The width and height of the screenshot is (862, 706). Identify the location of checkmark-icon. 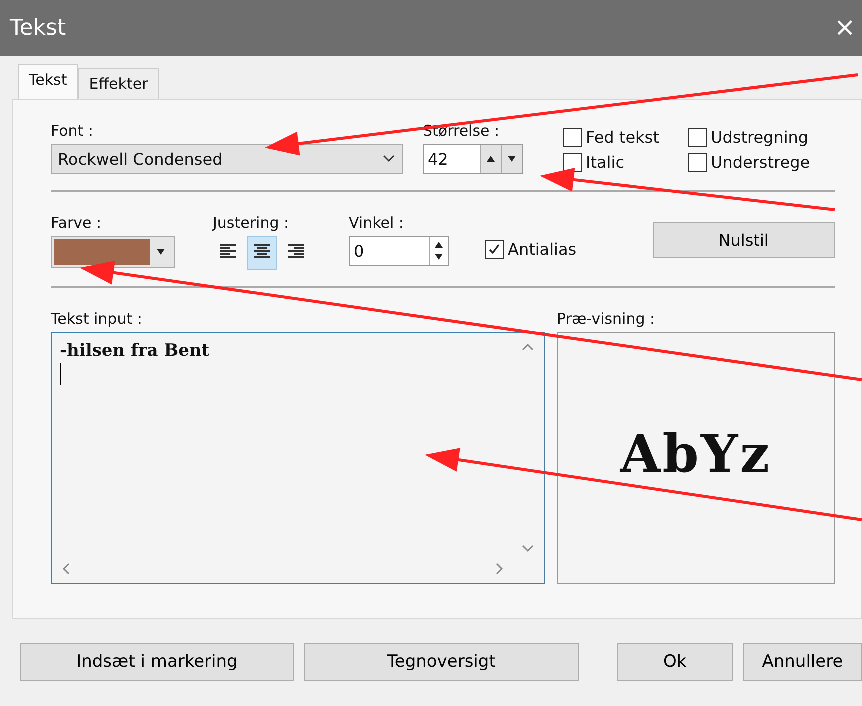
(494, 249).